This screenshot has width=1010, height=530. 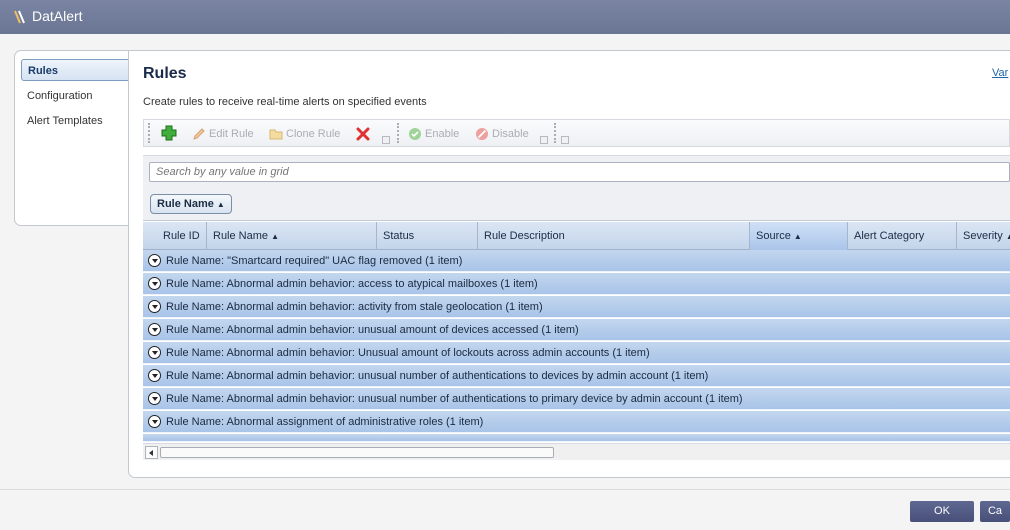 What do you see at coordinates (292, 236) in the screenshot?
I see `column-header-rule-name: Rule Name ▲` at bounding box center [292, 236].